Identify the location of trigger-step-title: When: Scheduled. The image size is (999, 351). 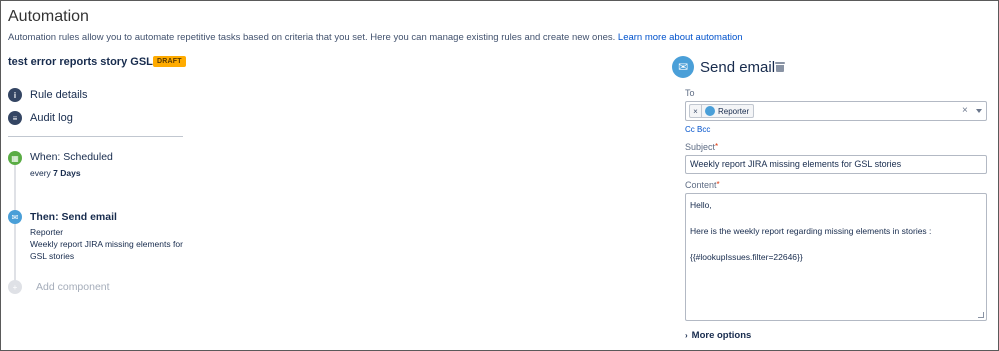
(71, 157).